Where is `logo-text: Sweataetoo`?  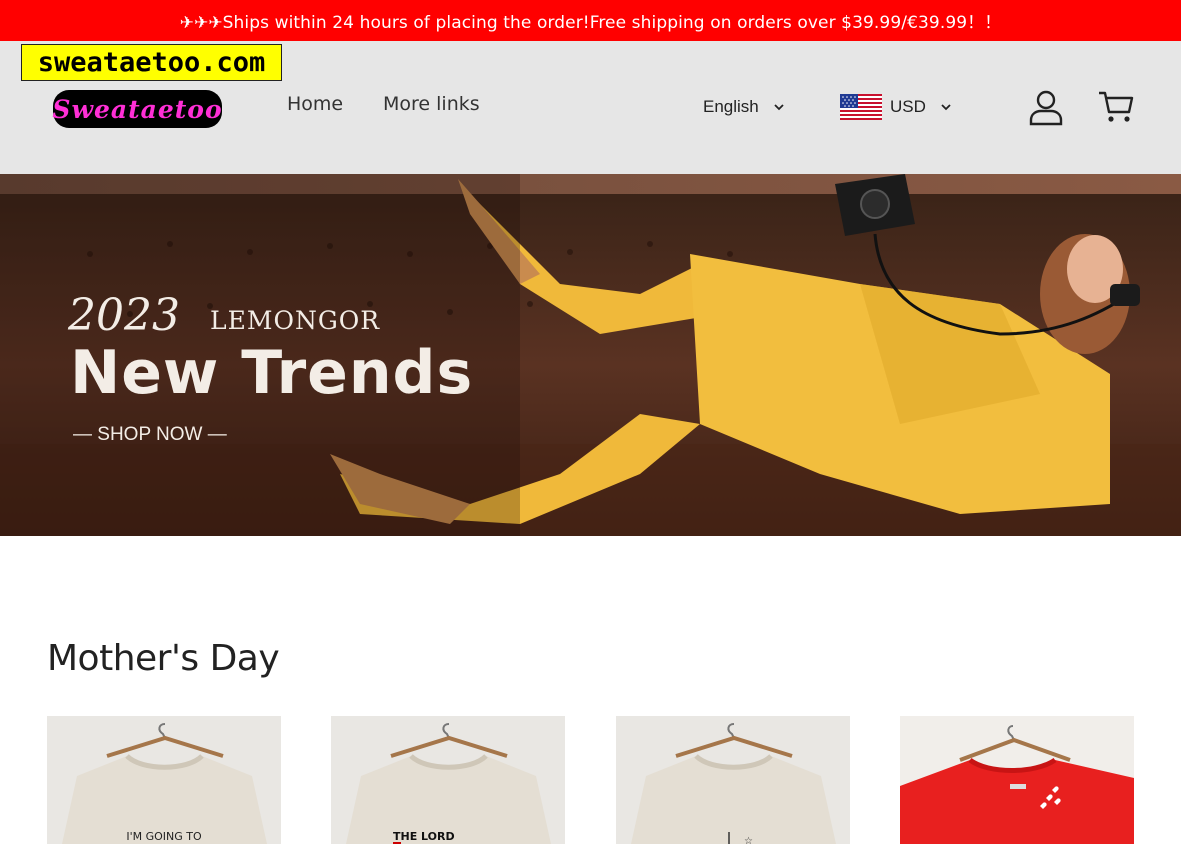 logo-text: Sweataetoo is located at coordinates (137, 109).